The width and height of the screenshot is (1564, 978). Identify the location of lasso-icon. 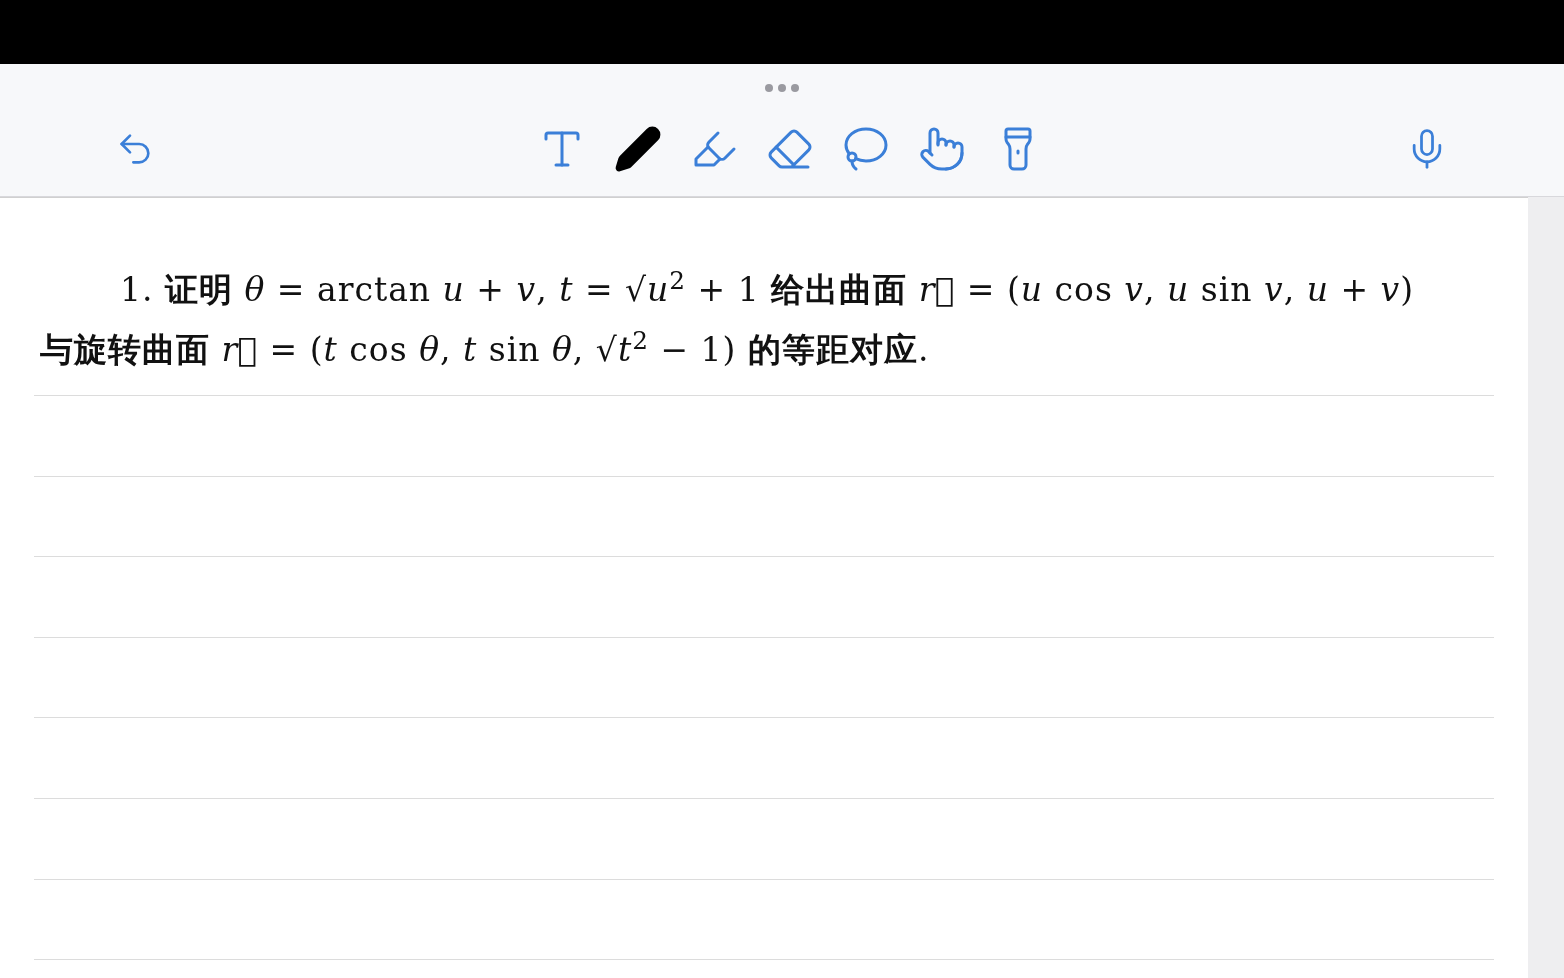
(866, 149).